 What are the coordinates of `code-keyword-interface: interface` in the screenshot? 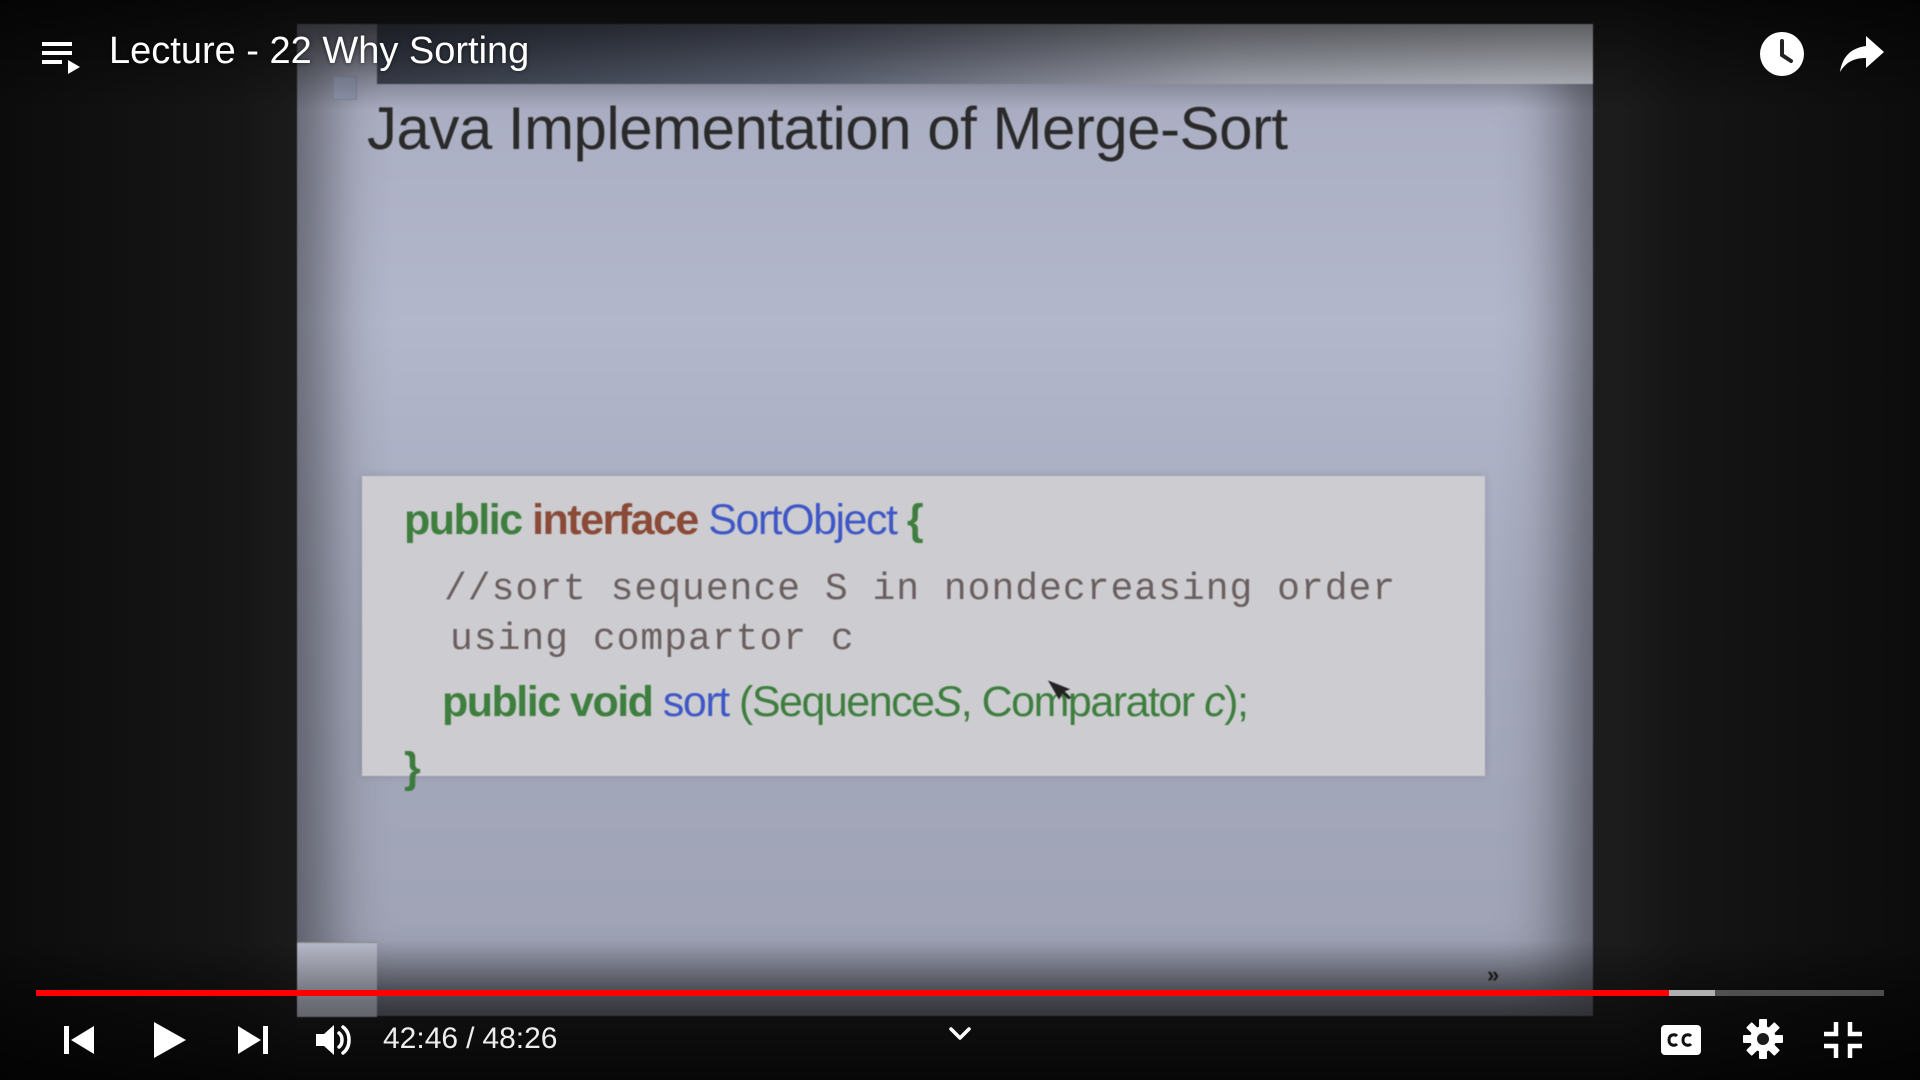 It's located at (615, 520).